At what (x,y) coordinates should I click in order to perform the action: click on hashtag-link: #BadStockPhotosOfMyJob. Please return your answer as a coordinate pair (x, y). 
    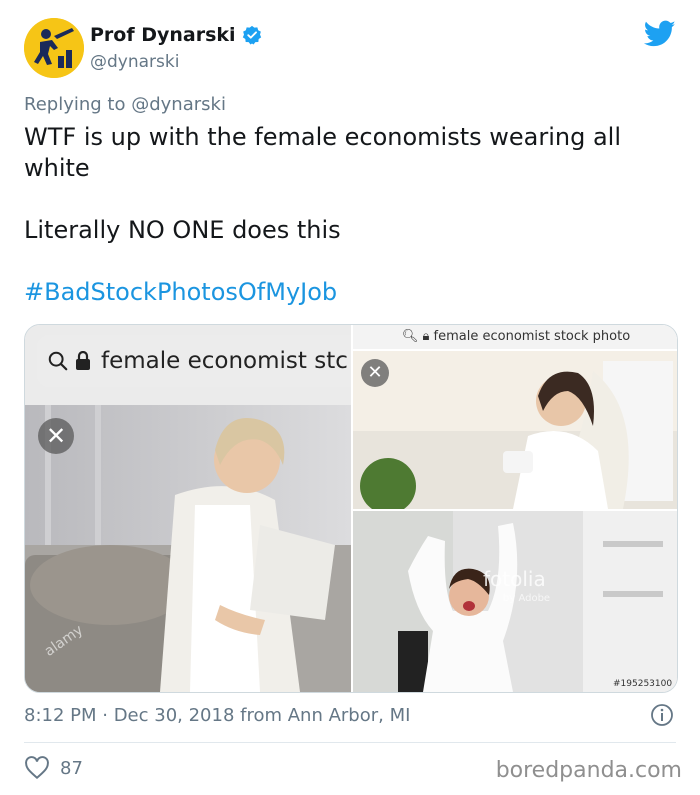
    Looking at the image, I should click on (349, 292).